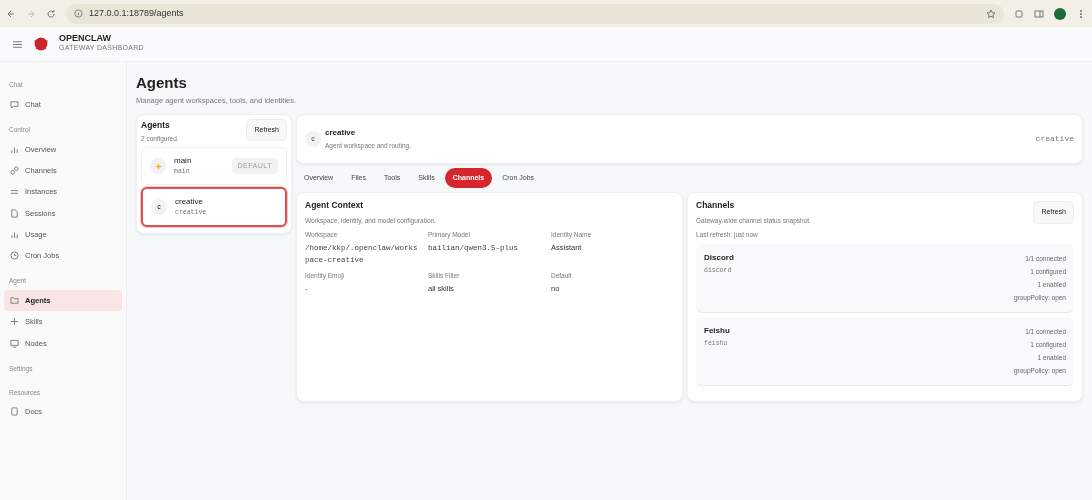  What do you see at coordinates (14, 213) in the screenshot?
I see `document-icon` at bounding box center [14, 213].